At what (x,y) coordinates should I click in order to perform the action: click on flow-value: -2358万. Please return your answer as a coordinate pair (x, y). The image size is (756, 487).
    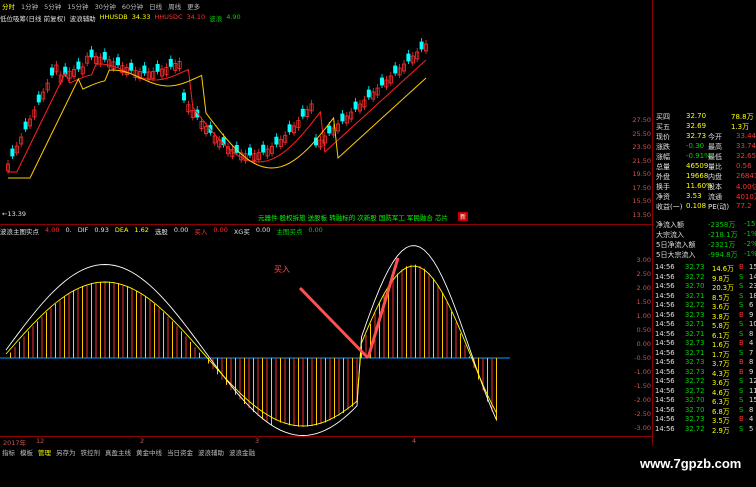
    Looking at the image, I should click on (722, 225).